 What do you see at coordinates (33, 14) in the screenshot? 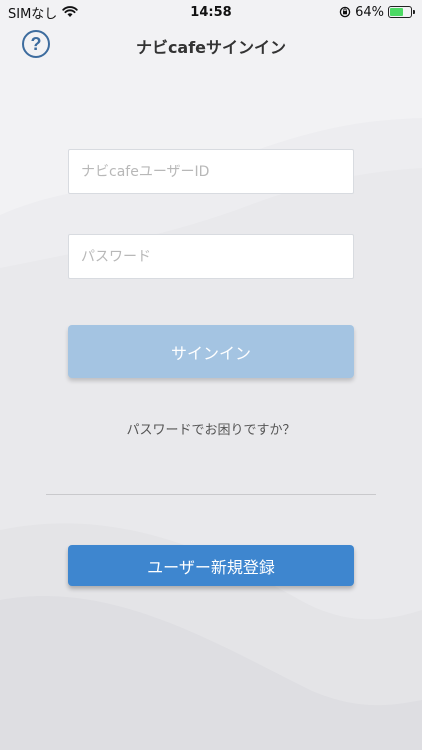
I see `carrier-label: SIMなし` at bounding box center [33, 14].